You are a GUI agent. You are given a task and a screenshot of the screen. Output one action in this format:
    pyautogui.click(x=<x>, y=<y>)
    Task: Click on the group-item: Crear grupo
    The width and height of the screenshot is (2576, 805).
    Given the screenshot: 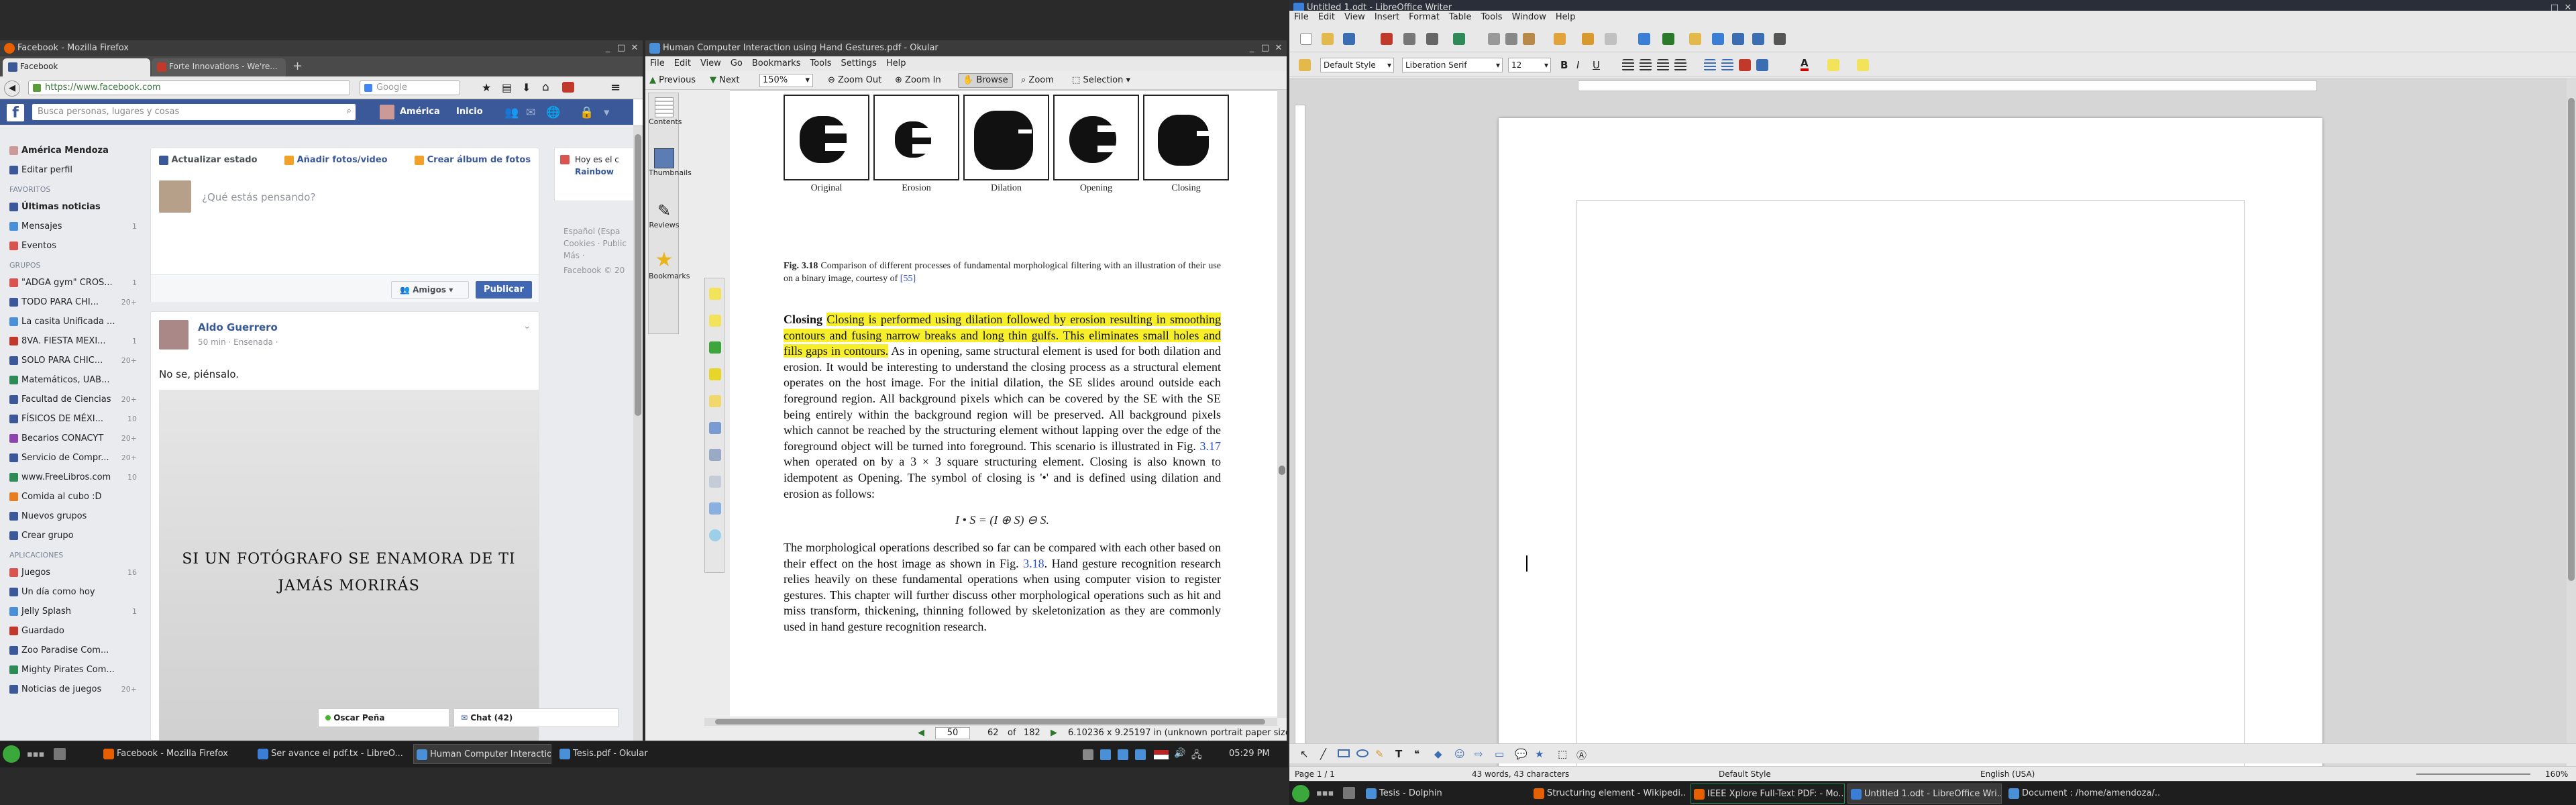 What is the action you would take?
    pyautogui.click(x=74, y=535)
    